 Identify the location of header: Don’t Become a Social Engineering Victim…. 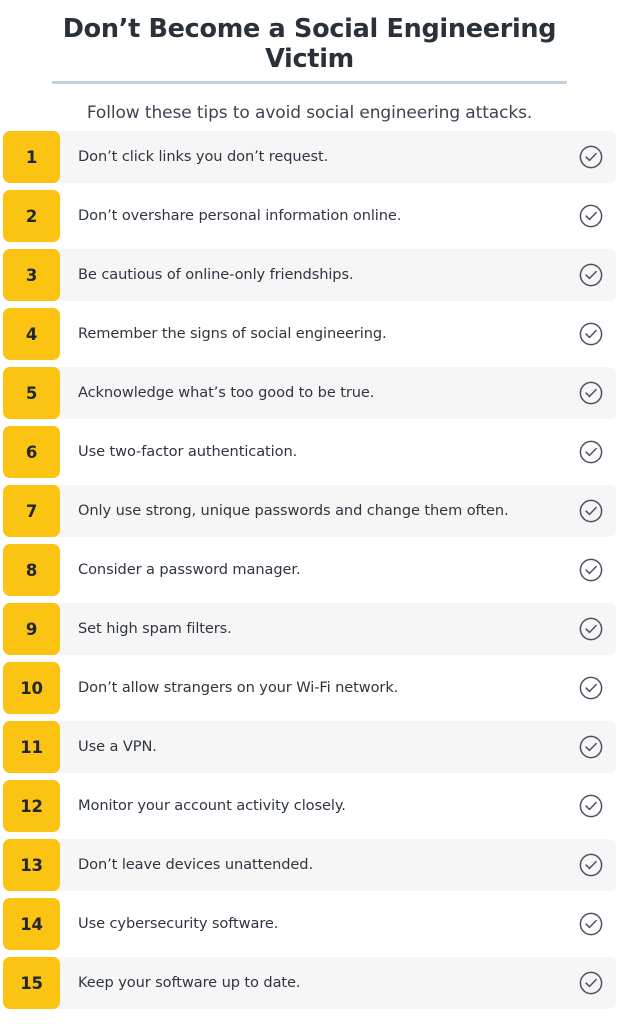
(309, 62).